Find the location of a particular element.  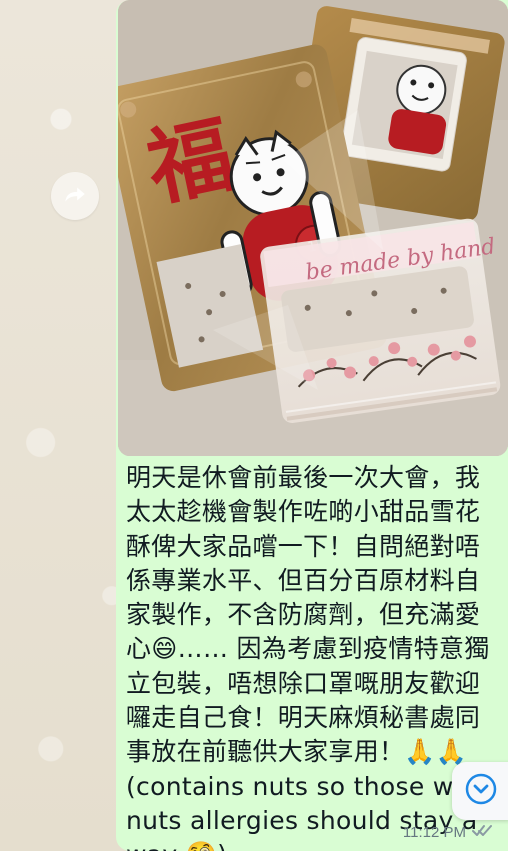

chevron-down-icon is located at coordinates (481, 791).